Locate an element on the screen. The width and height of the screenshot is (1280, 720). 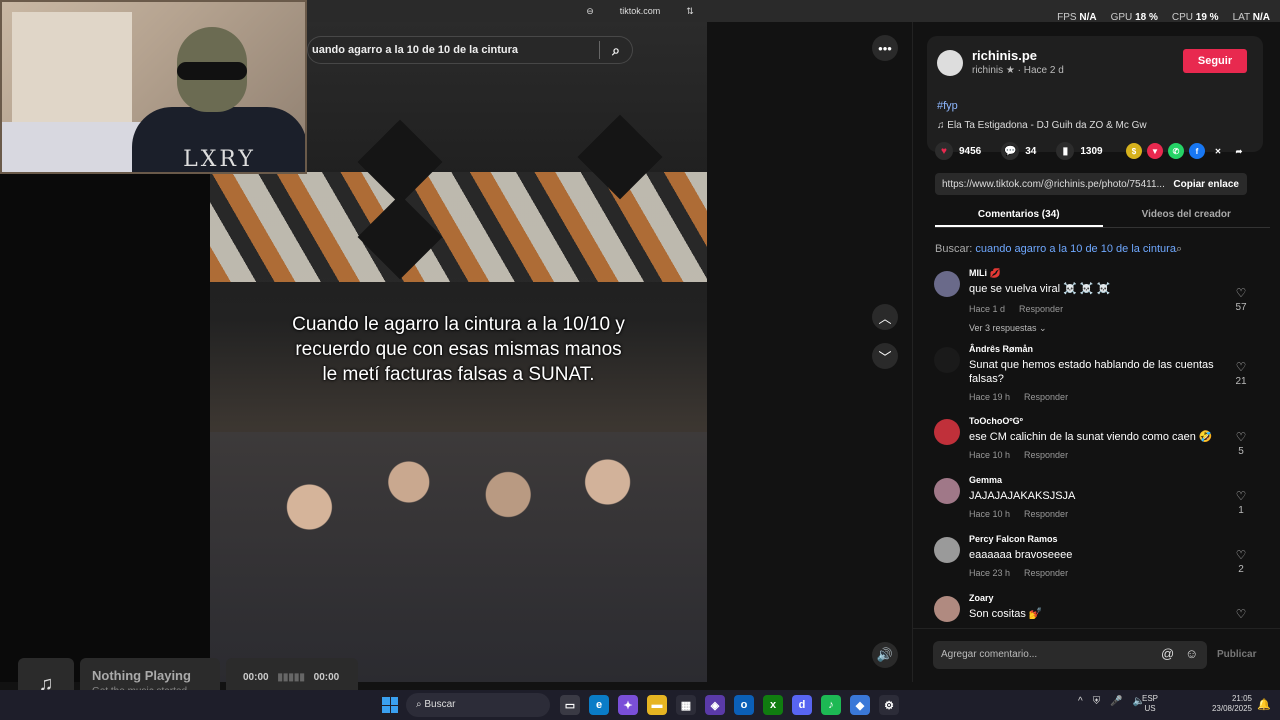
tab-comments: Comentarios (34) is located at coordinates (1019, 215).